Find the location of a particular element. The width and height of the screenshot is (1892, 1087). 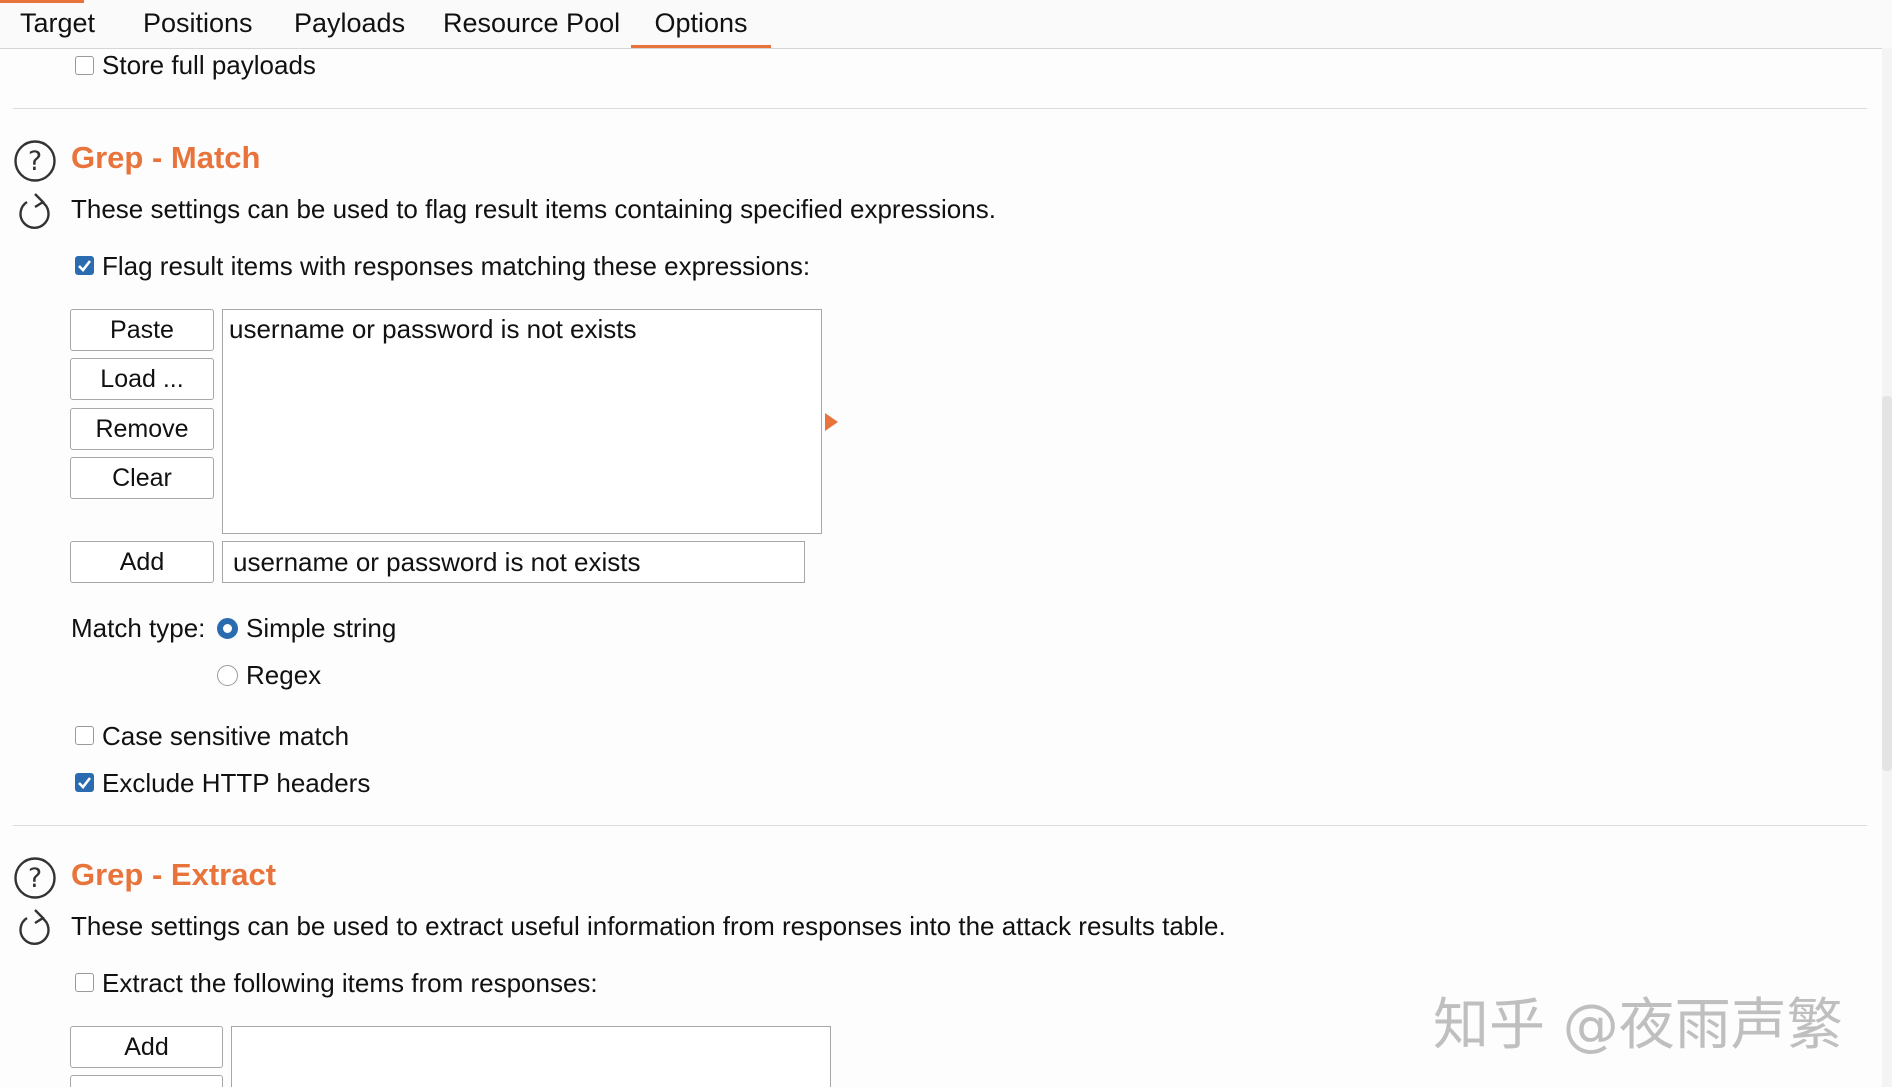

list-item: username or password is not exists is located at coordinates (433, 329).